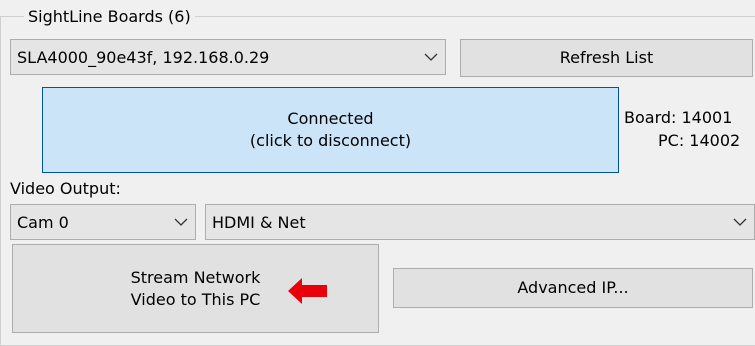 This screenshot has width=755, height=346. What do you see at coordinates (308, 293) in the screenshot?
I see `arrow-left-icon` at bounding box center [308, 293].